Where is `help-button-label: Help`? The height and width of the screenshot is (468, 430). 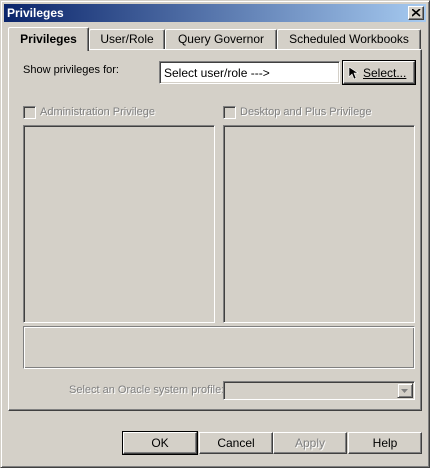 help-button-label: Help is located at coordinates (385, 443).